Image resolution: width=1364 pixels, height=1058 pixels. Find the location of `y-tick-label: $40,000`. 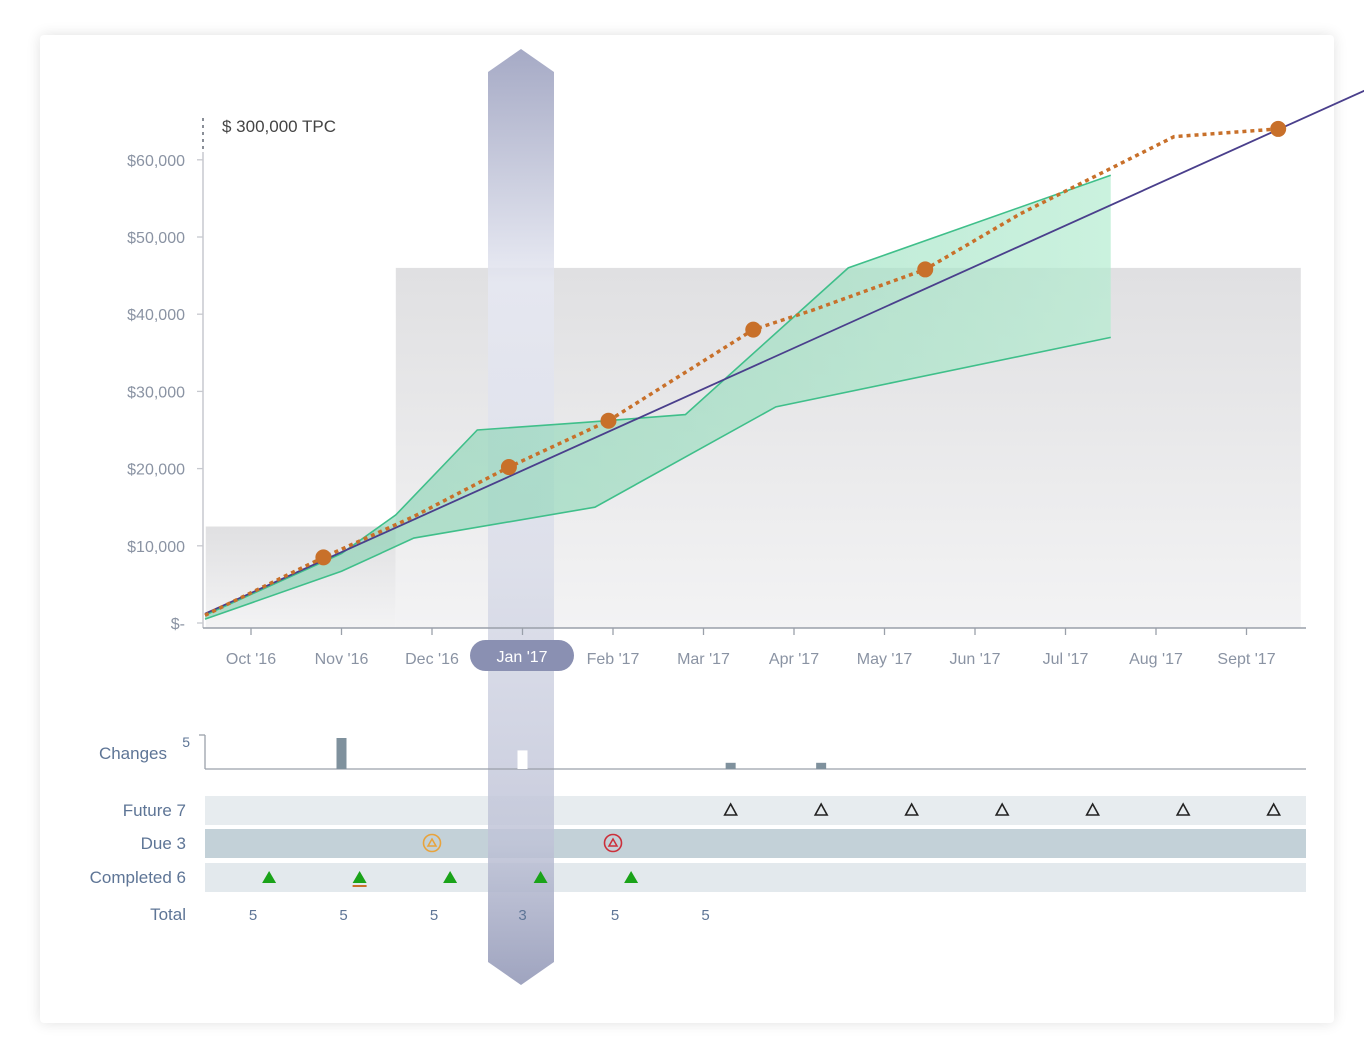

y-tick-label: $40,000 is located at coordinates (156, 315).